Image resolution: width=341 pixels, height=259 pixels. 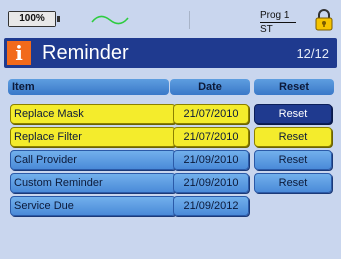 What do you see at coordinates (275, 15) in the screenshot?
I see `program-name: Prog 1` at bounding box center [275, 15].